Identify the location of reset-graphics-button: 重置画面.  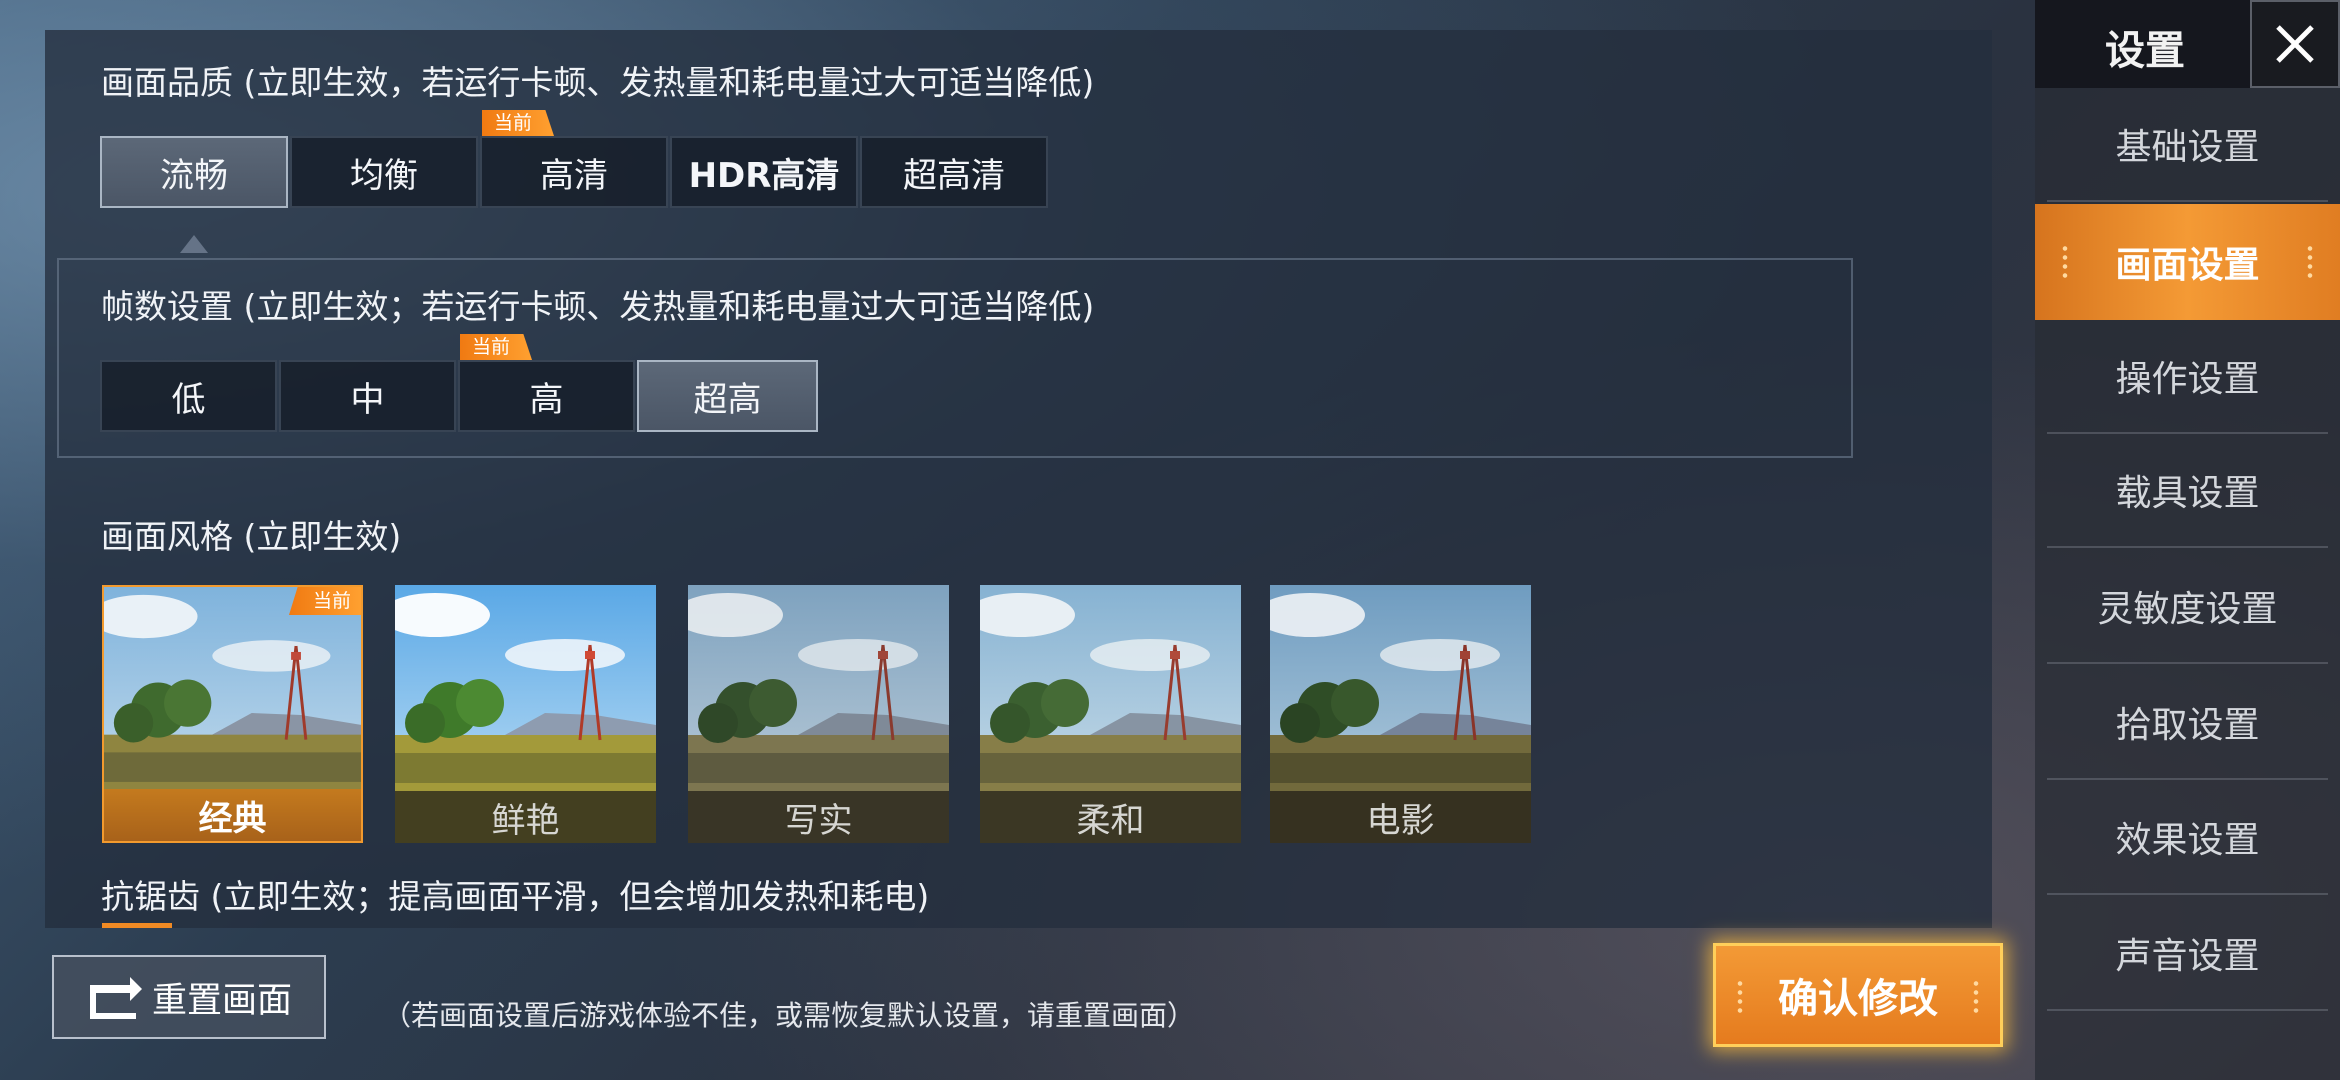
(189, 997).